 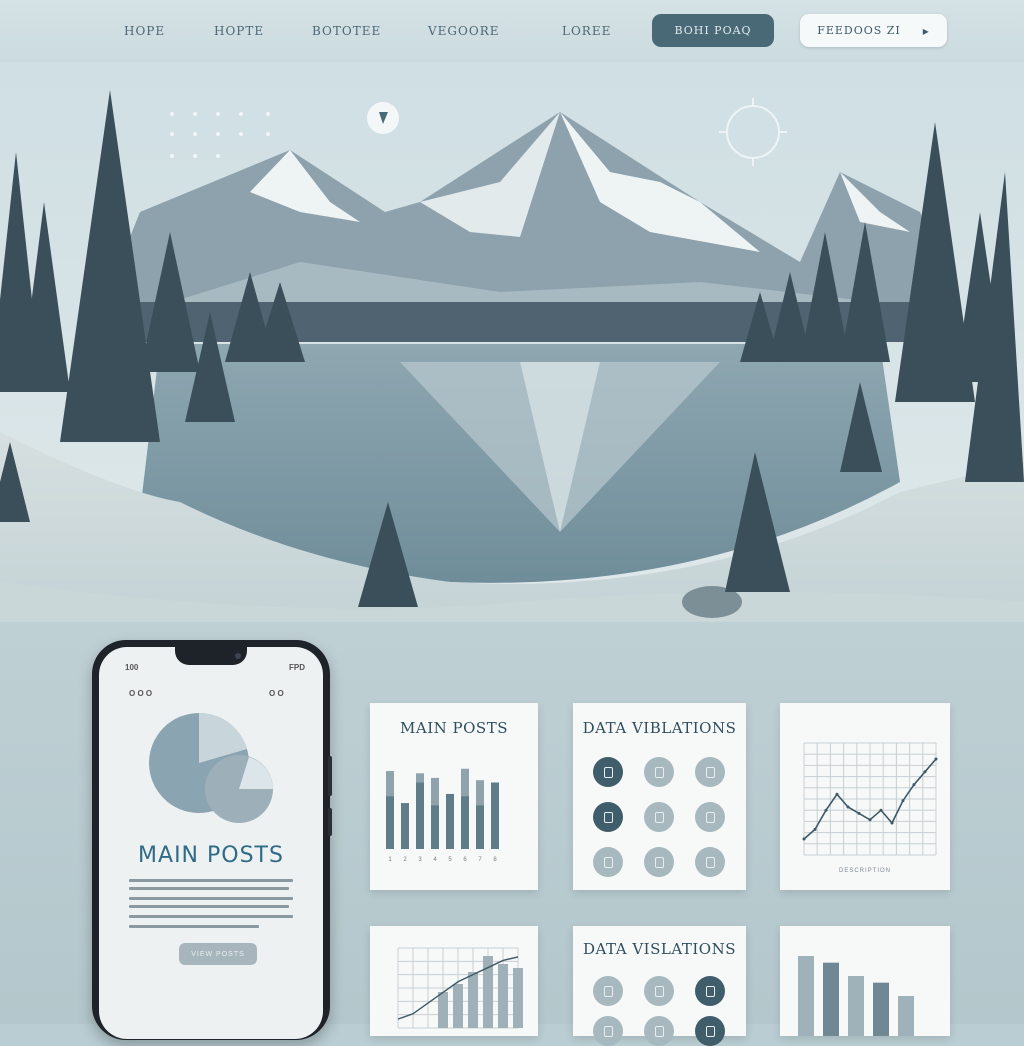 I want to click on main-posts-bar-chart: 1 2 3 4 5 6 7 8, so click(x=442, y=815).